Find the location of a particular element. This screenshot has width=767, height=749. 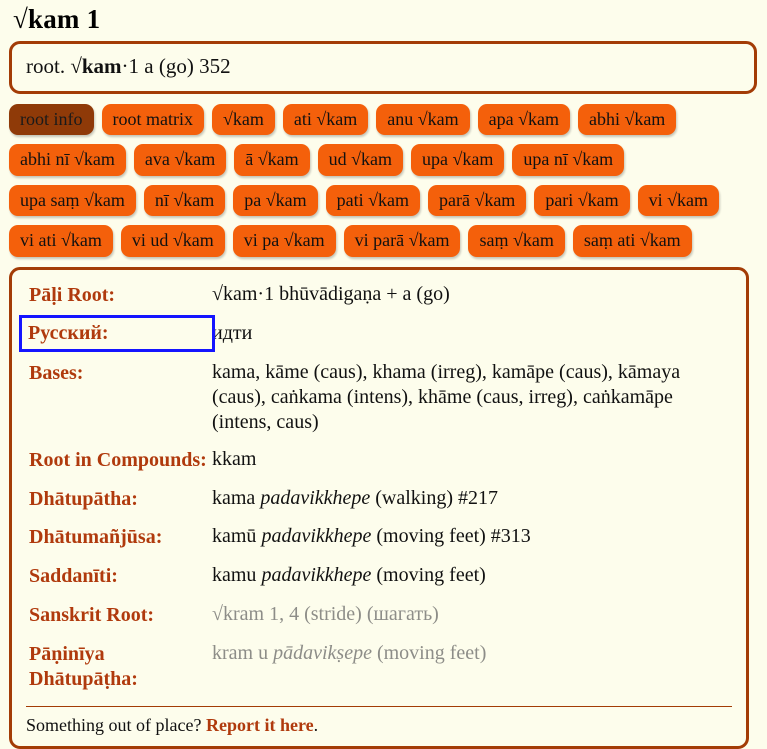

detail-row: Русский: идти is located at coordinates (375, 337).